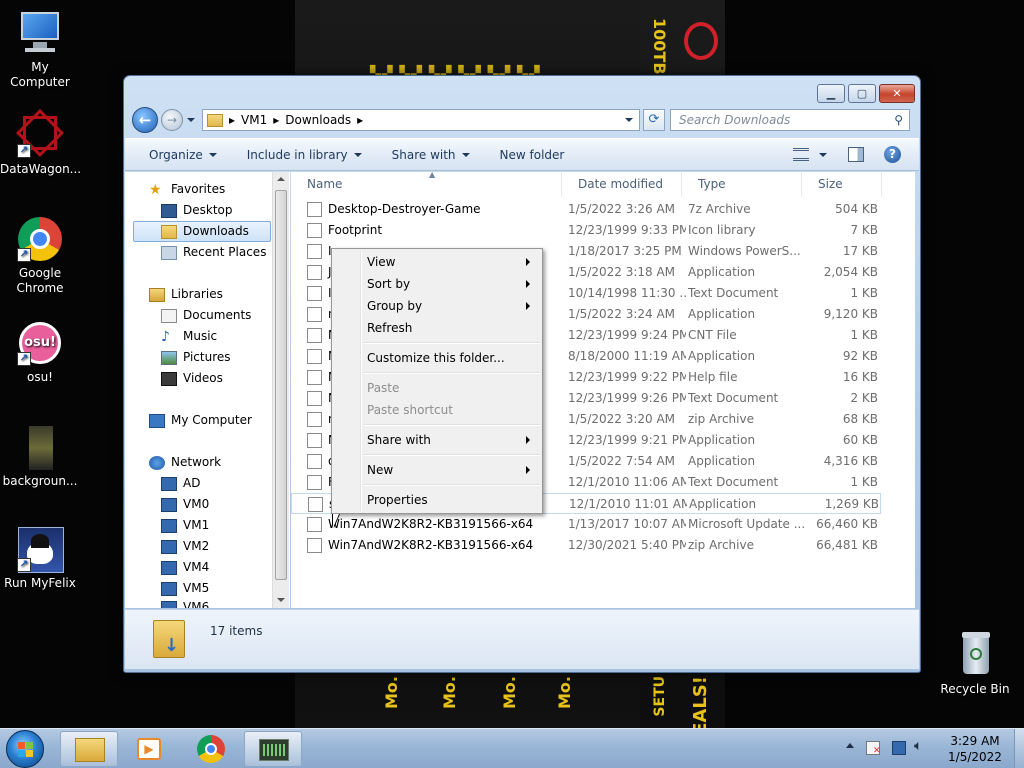 The image size is (1024, 768). I want to click on address-dropdown-chevron-icon, so click(629, 120).